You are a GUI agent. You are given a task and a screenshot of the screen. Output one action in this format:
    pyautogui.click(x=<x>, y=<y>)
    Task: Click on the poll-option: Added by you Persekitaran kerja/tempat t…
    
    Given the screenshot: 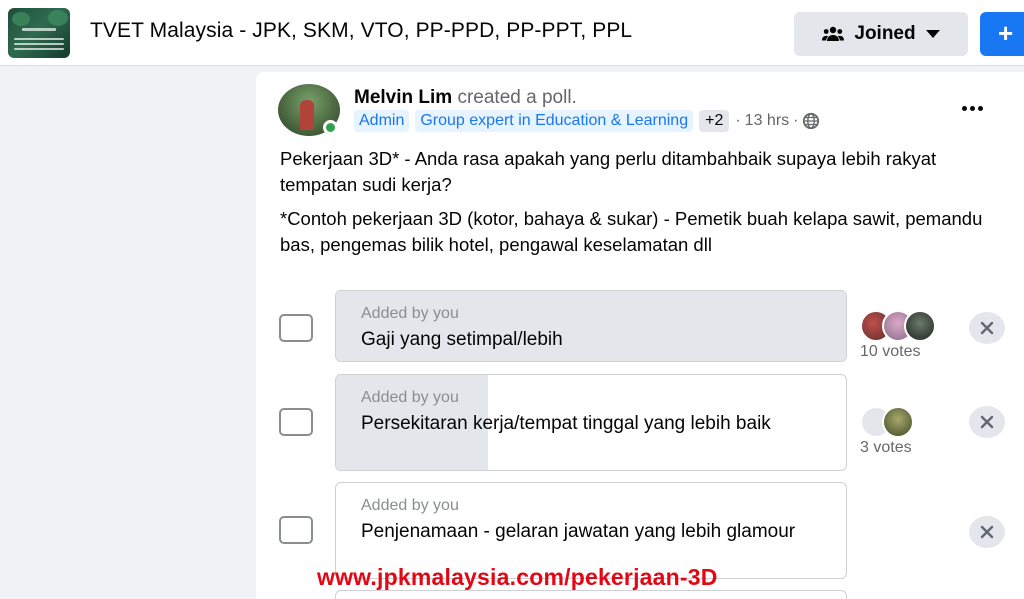 What is the action you would take?
    pyautogui.click(x=591, y=422)
    